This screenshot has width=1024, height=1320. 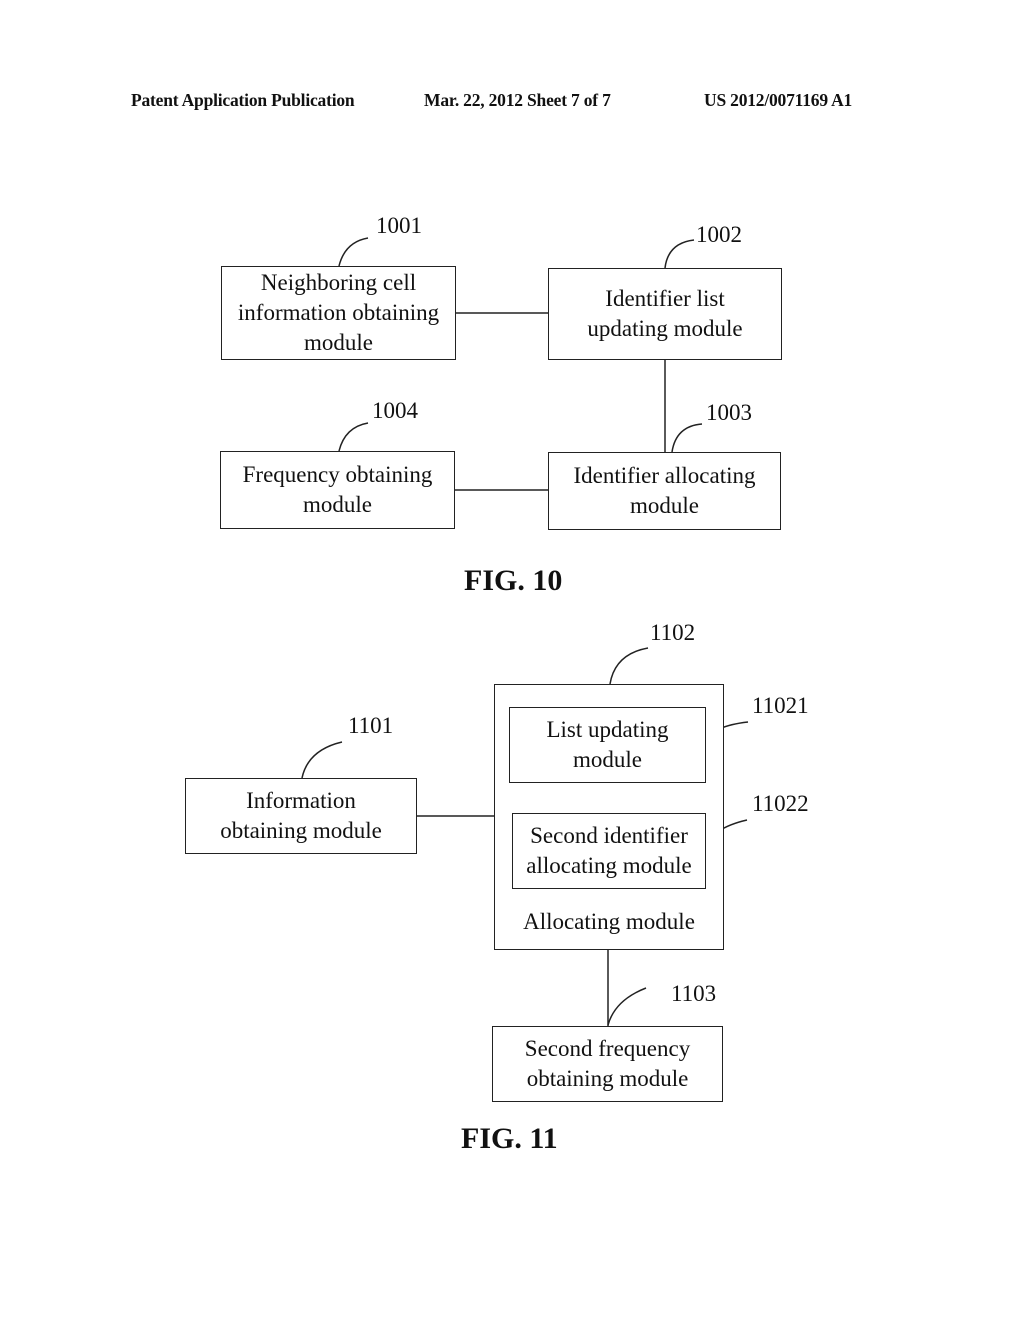 I want to click on module-box-1101: Information obtaining module, so click(x=301, y=816).